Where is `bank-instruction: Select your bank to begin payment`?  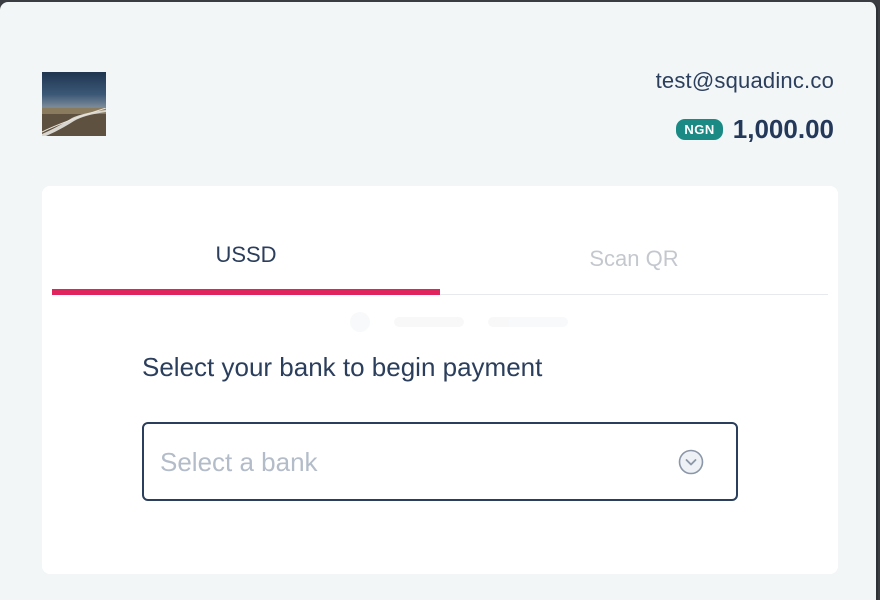
bank-instruction: Select your bank to begin payment is located at coordinates (342, 367).